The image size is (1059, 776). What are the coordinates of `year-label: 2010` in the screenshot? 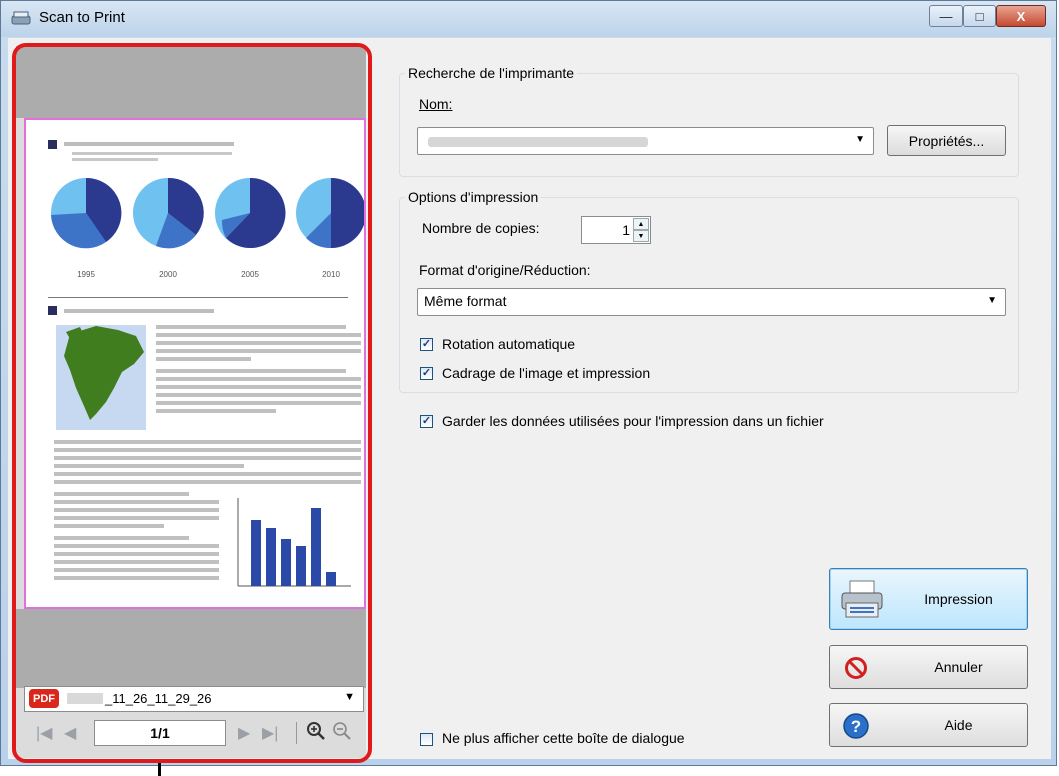 It's located at (331, 274).